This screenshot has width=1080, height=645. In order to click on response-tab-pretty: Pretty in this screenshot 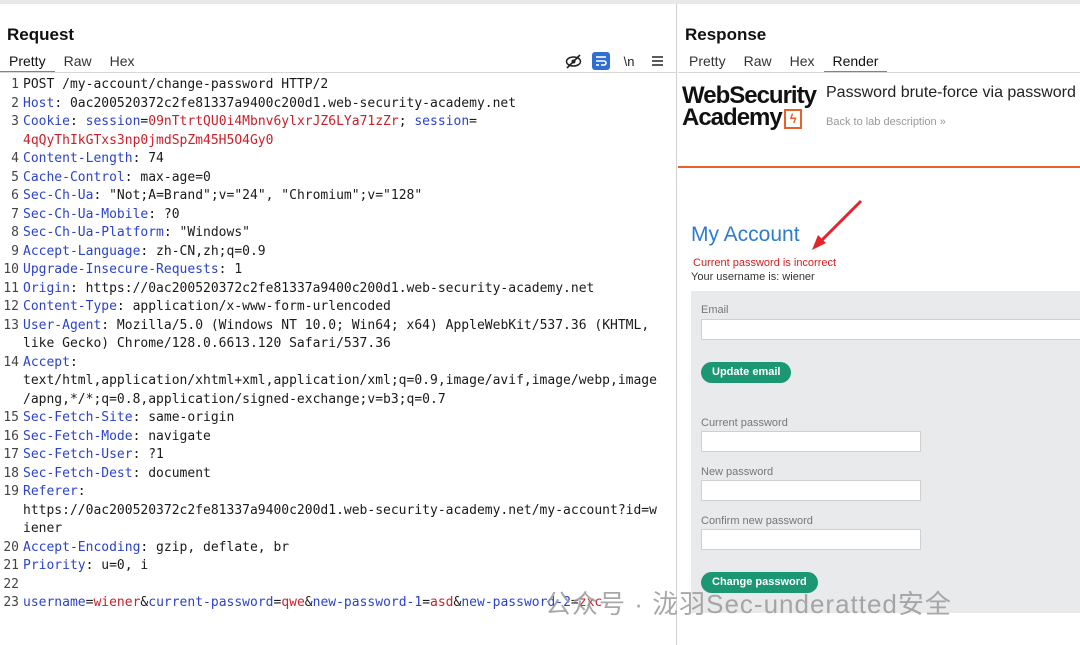, I will do `click(707, 62)`.